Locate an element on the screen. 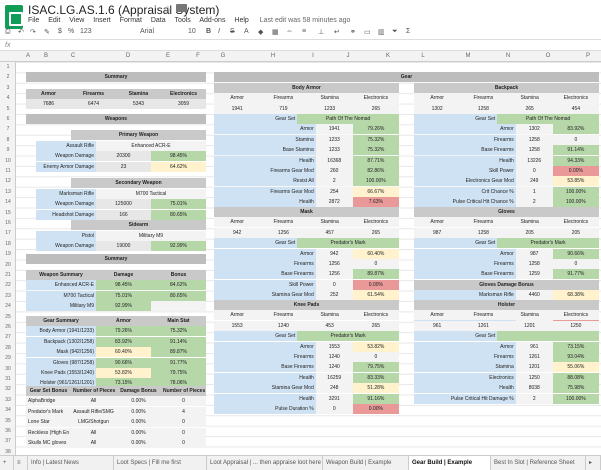 Image resolution: width=601 pixels, height=470 pixels. gear-attr-value: 252 is located at coordinates (334, 295).